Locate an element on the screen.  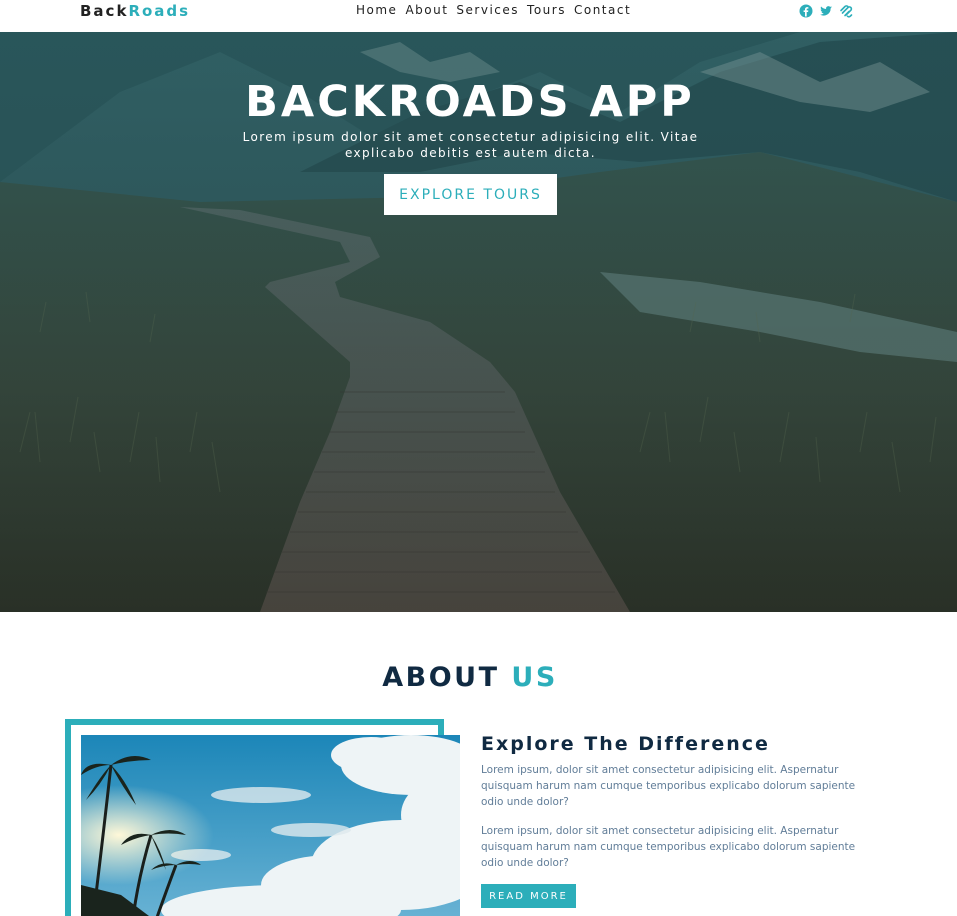
squarespace-icon is located at coordinates (846, 10).